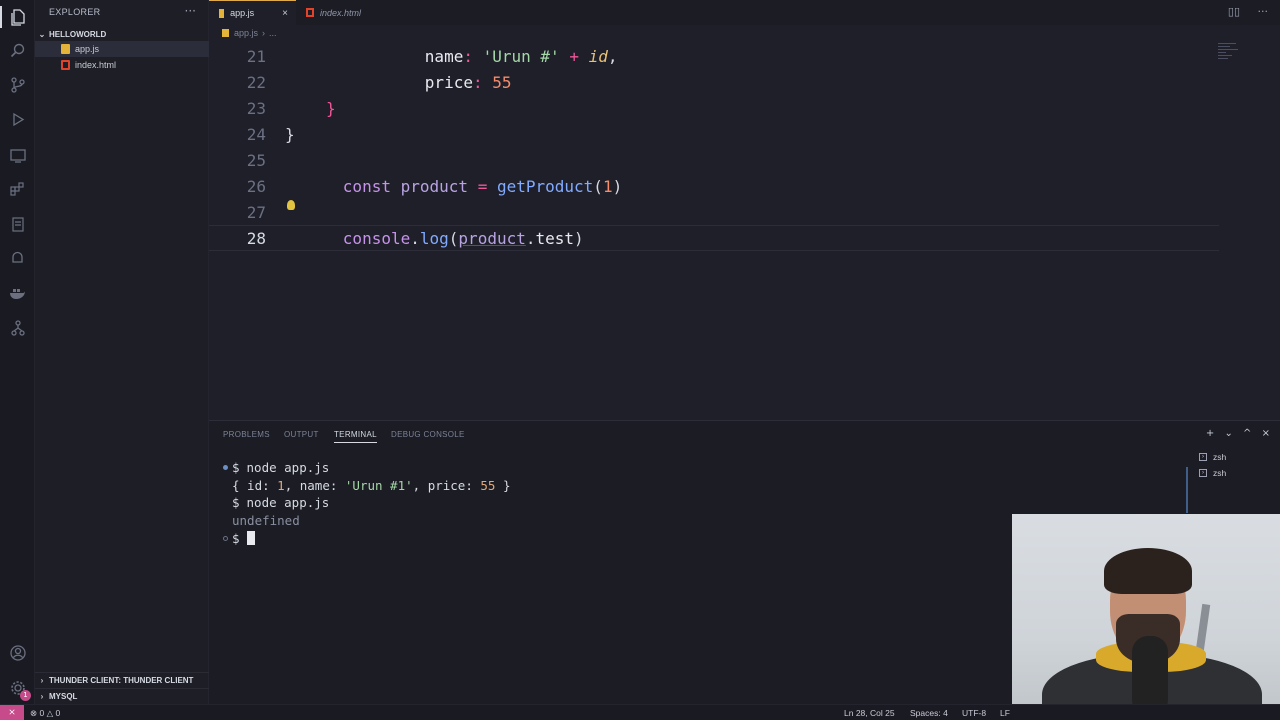  Describe the element at coordinates (246, 434) in the screenshot. I see `tab-problems: PROBLEMS` at that location.